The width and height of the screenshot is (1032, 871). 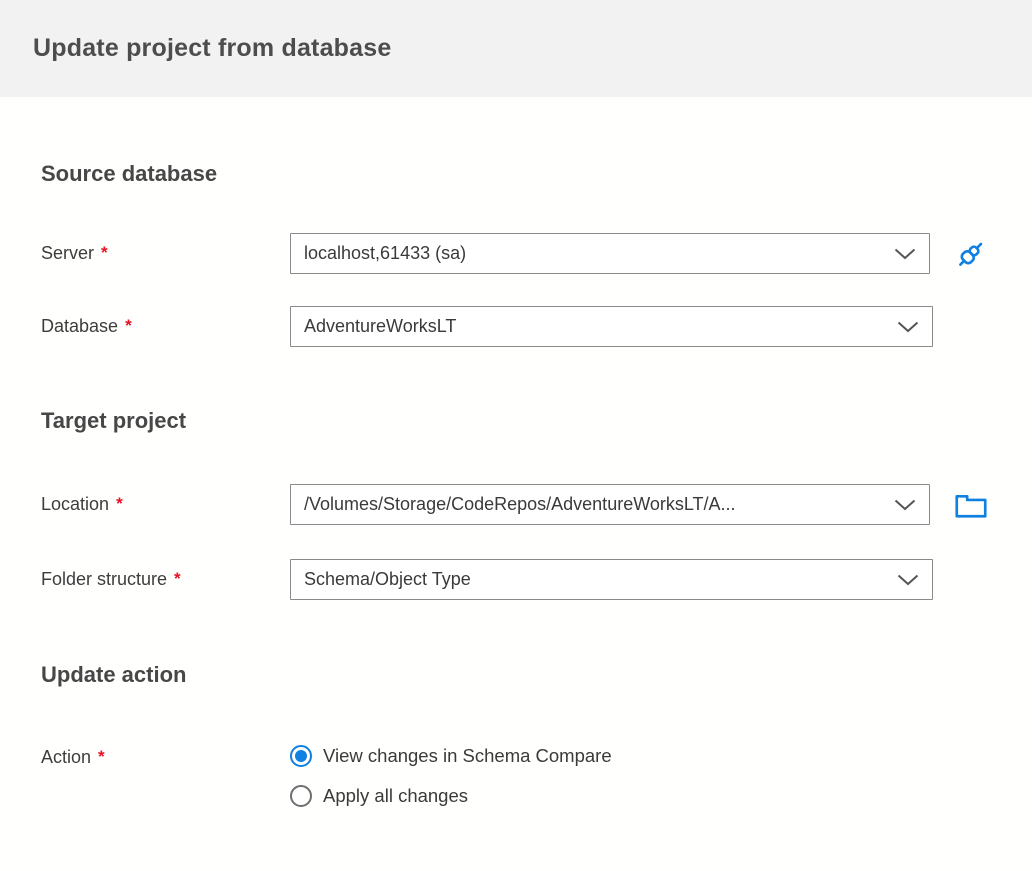 I want to click on dialog-header: Update project from database, so click(x=516, y=48).